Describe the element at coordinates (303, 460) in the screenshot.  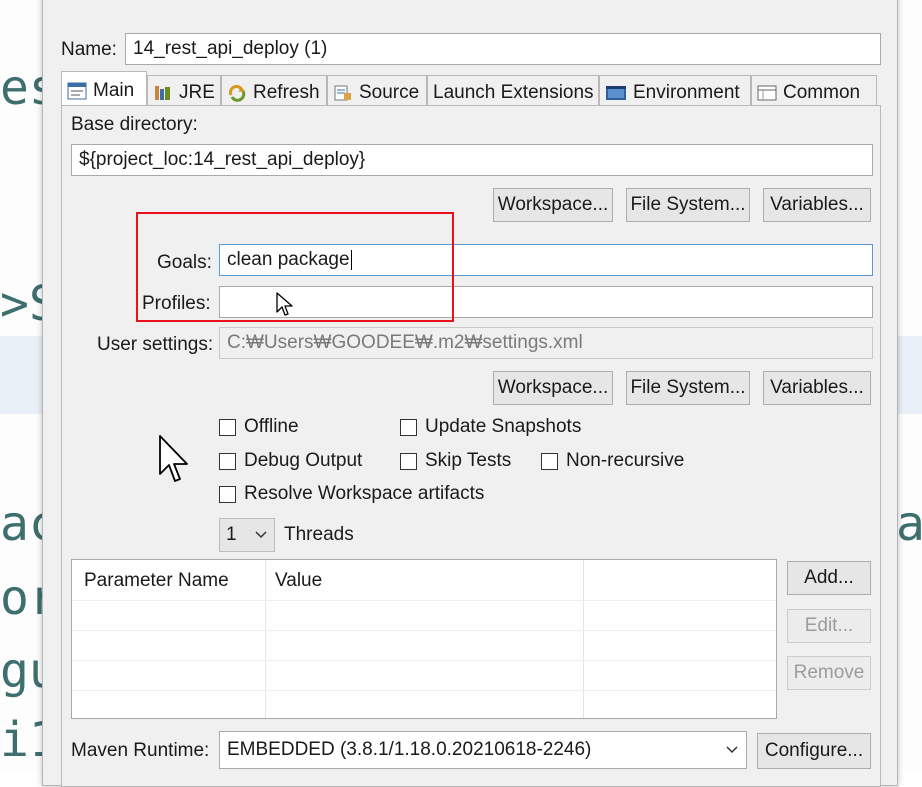
I see `debug-output-label: Debug Output` at that location.